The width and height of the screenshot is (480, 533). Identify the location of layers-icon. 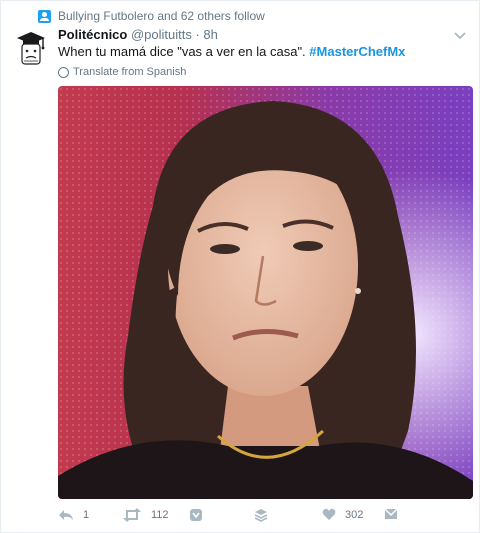
(261, 515).